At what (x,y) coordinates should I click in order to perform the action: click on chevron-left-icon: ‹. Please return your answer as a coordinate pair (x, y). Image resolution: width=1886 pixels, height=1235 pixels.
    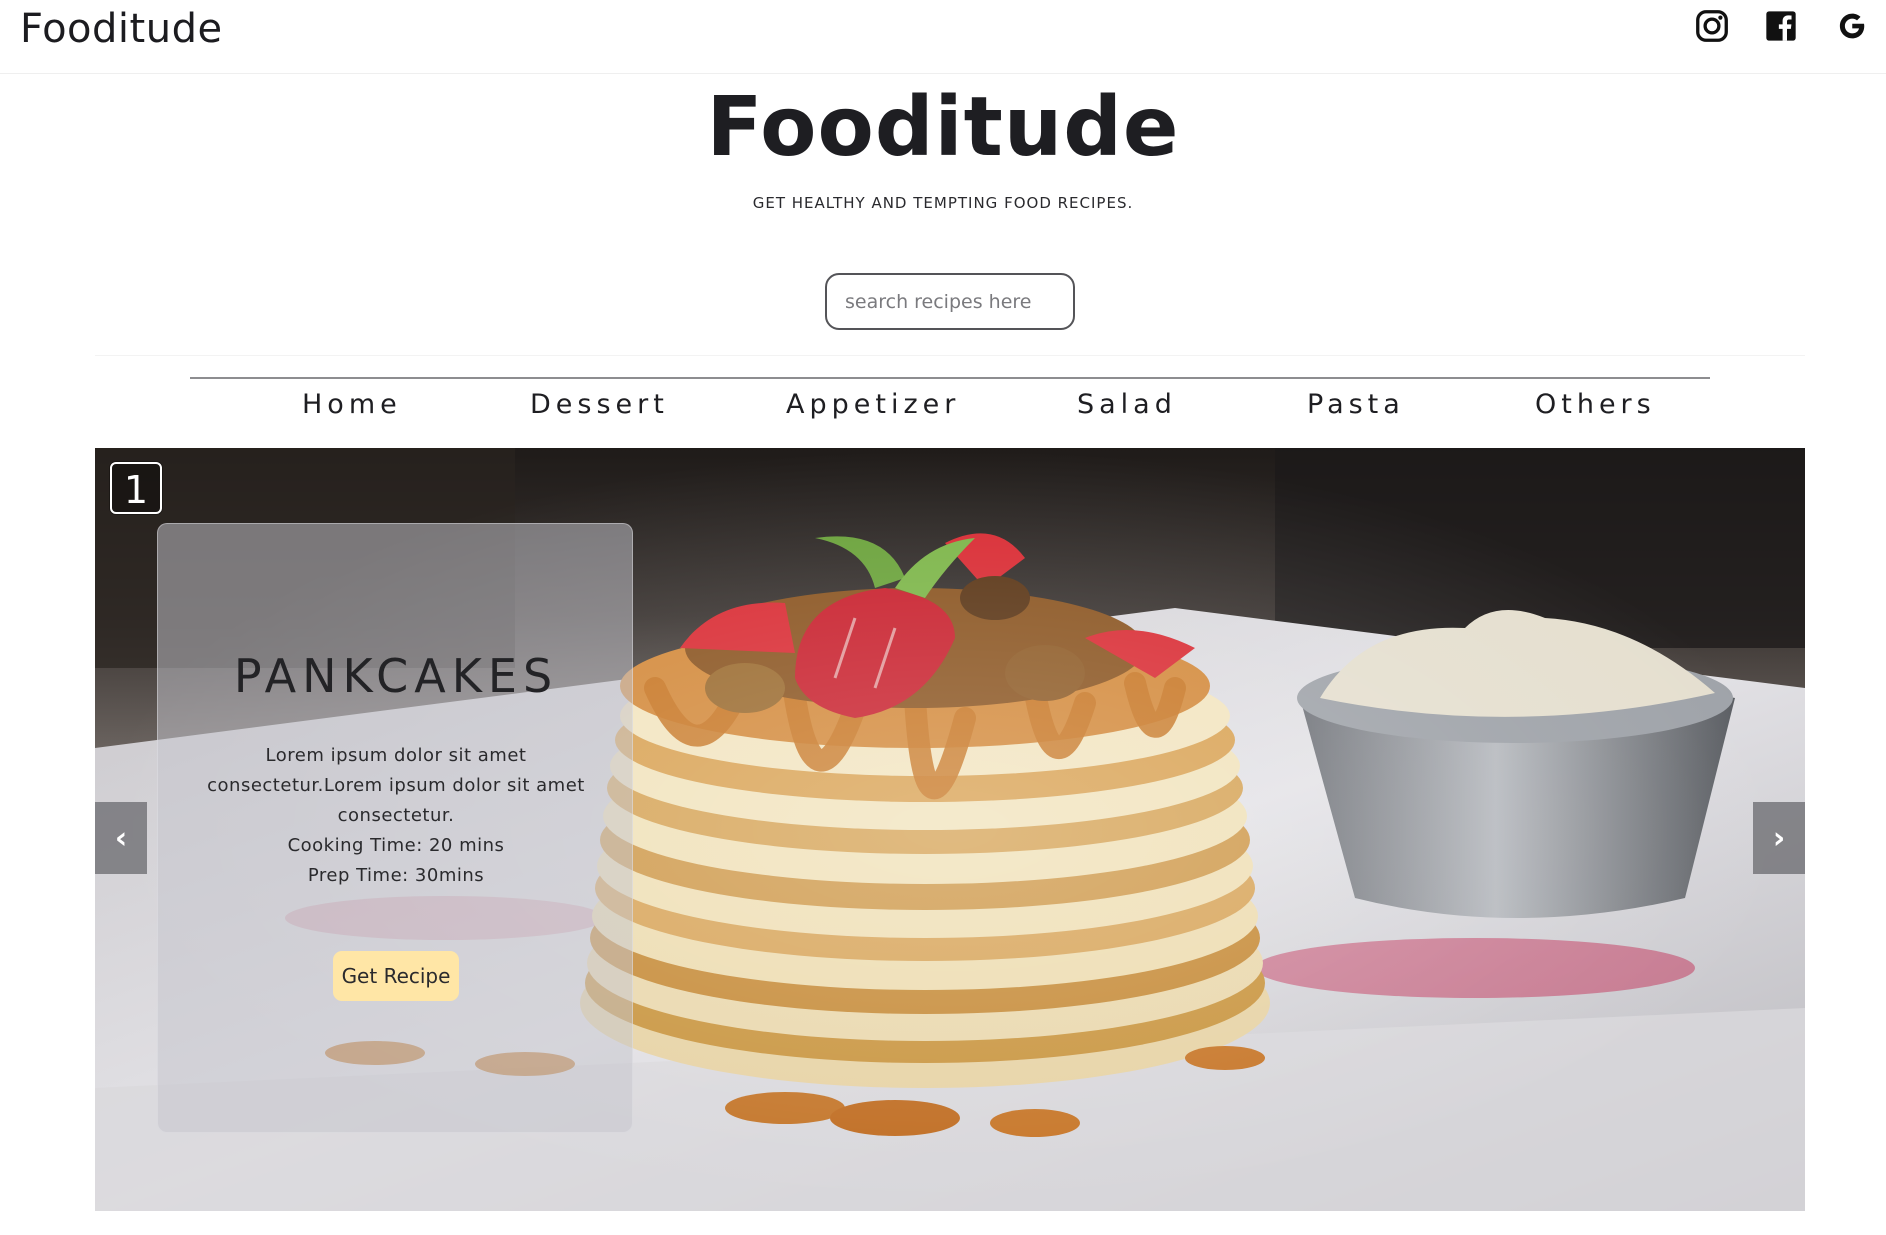
    Looking at the image, I should click on (121, 838).